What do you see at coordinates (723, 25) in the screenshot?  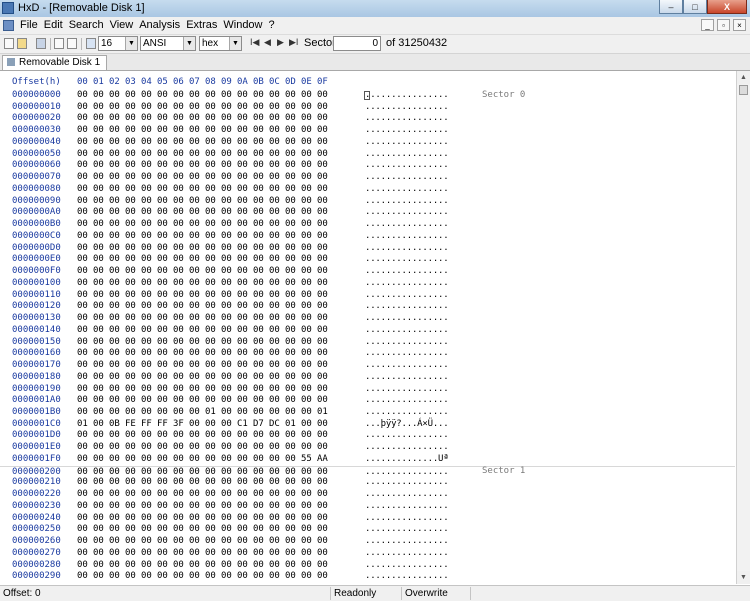 I see `mdi-restore-button: ▫` at bounding box center [723, 25].